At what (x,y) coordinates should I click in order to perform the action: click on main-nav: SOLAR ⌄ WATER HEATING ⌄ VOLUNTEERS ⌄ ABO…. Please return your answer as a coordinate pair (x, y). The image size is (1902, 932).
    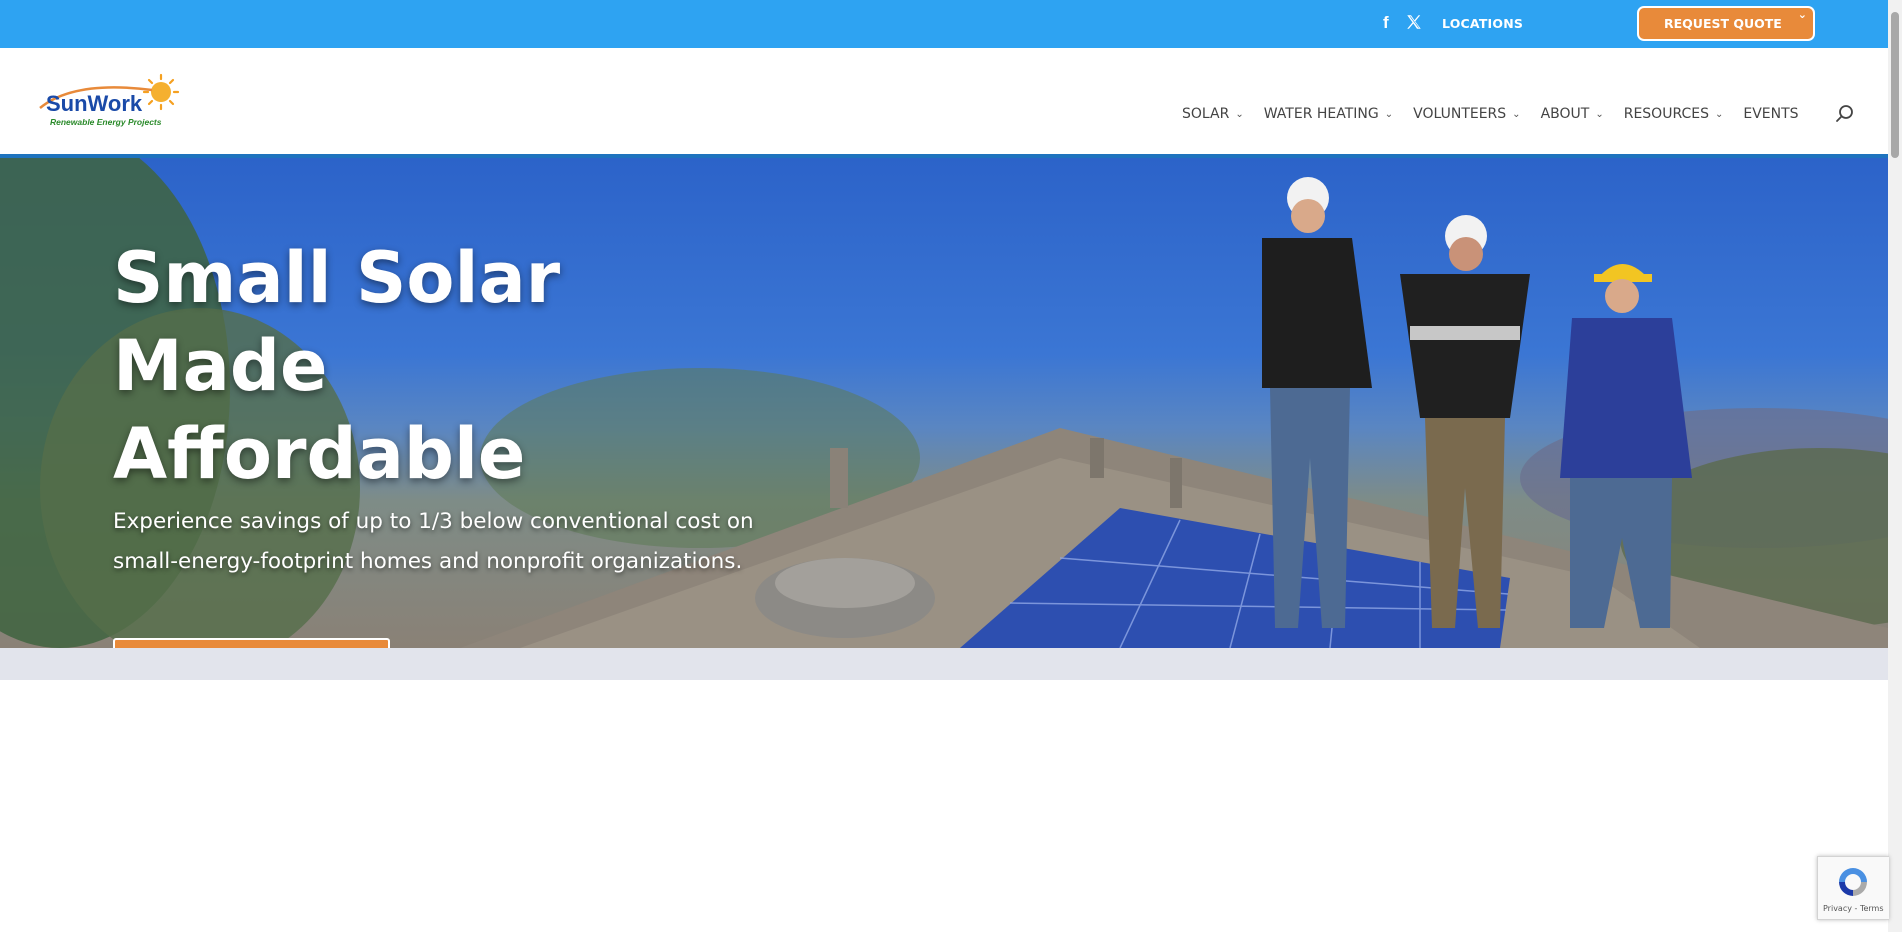
    Looking at the image, I should click on (1500, 114).